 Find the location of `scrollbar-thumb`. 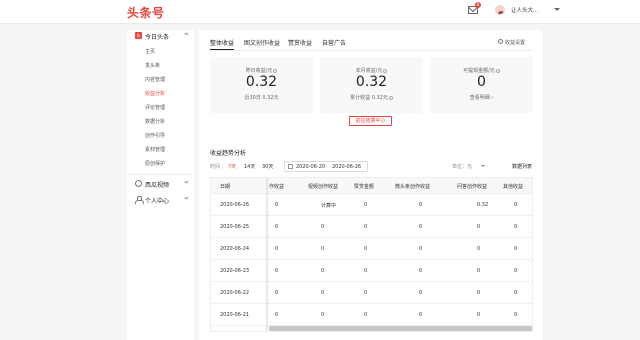

scrollbar-thumb is located at coordinates (400, 328).